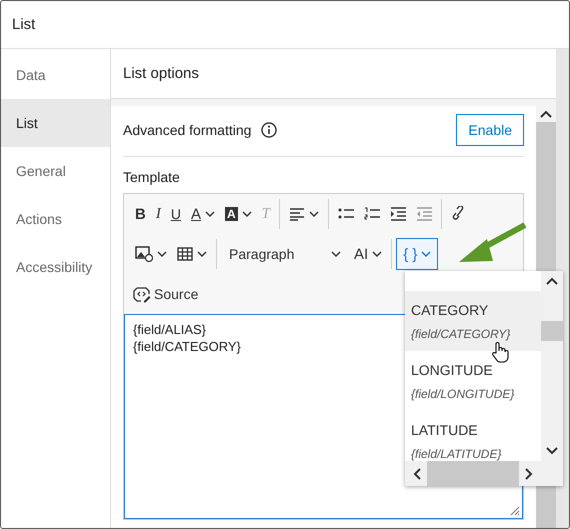 This screenshot has height=529, width=570. Describe the element at coordinates (372, 214) in the screenshot. I see `numbered-list-icon` at that location.